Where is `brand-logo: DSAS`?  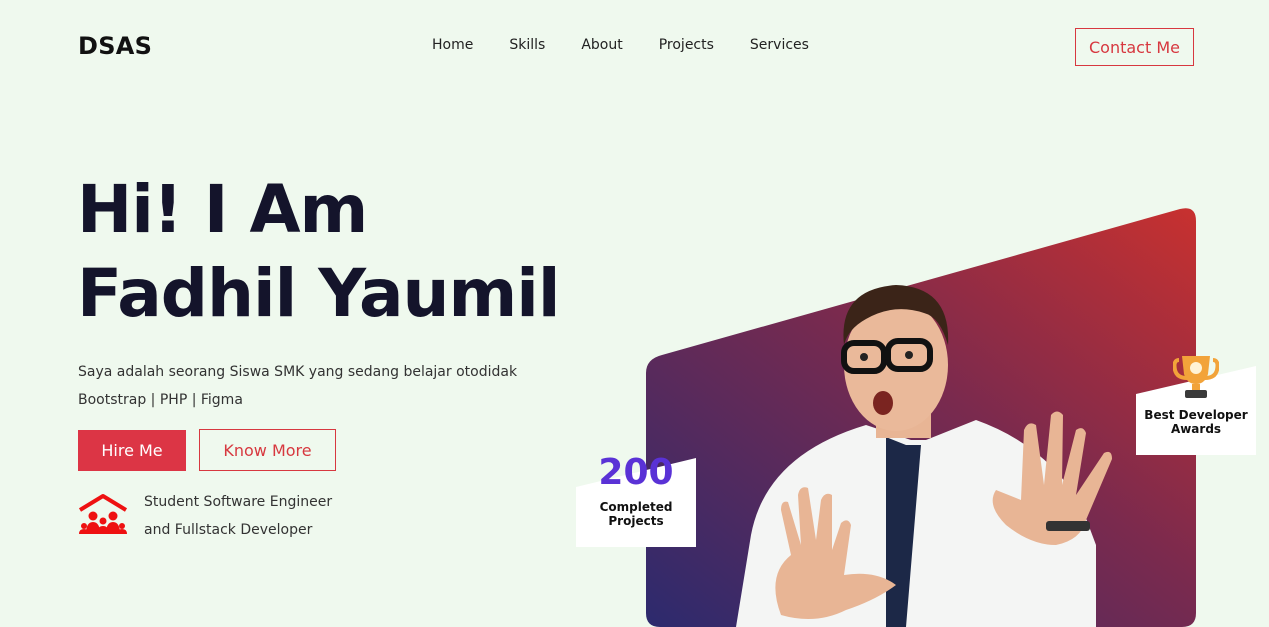
brand-logo: DSAS is located at coordinates (115, 46).